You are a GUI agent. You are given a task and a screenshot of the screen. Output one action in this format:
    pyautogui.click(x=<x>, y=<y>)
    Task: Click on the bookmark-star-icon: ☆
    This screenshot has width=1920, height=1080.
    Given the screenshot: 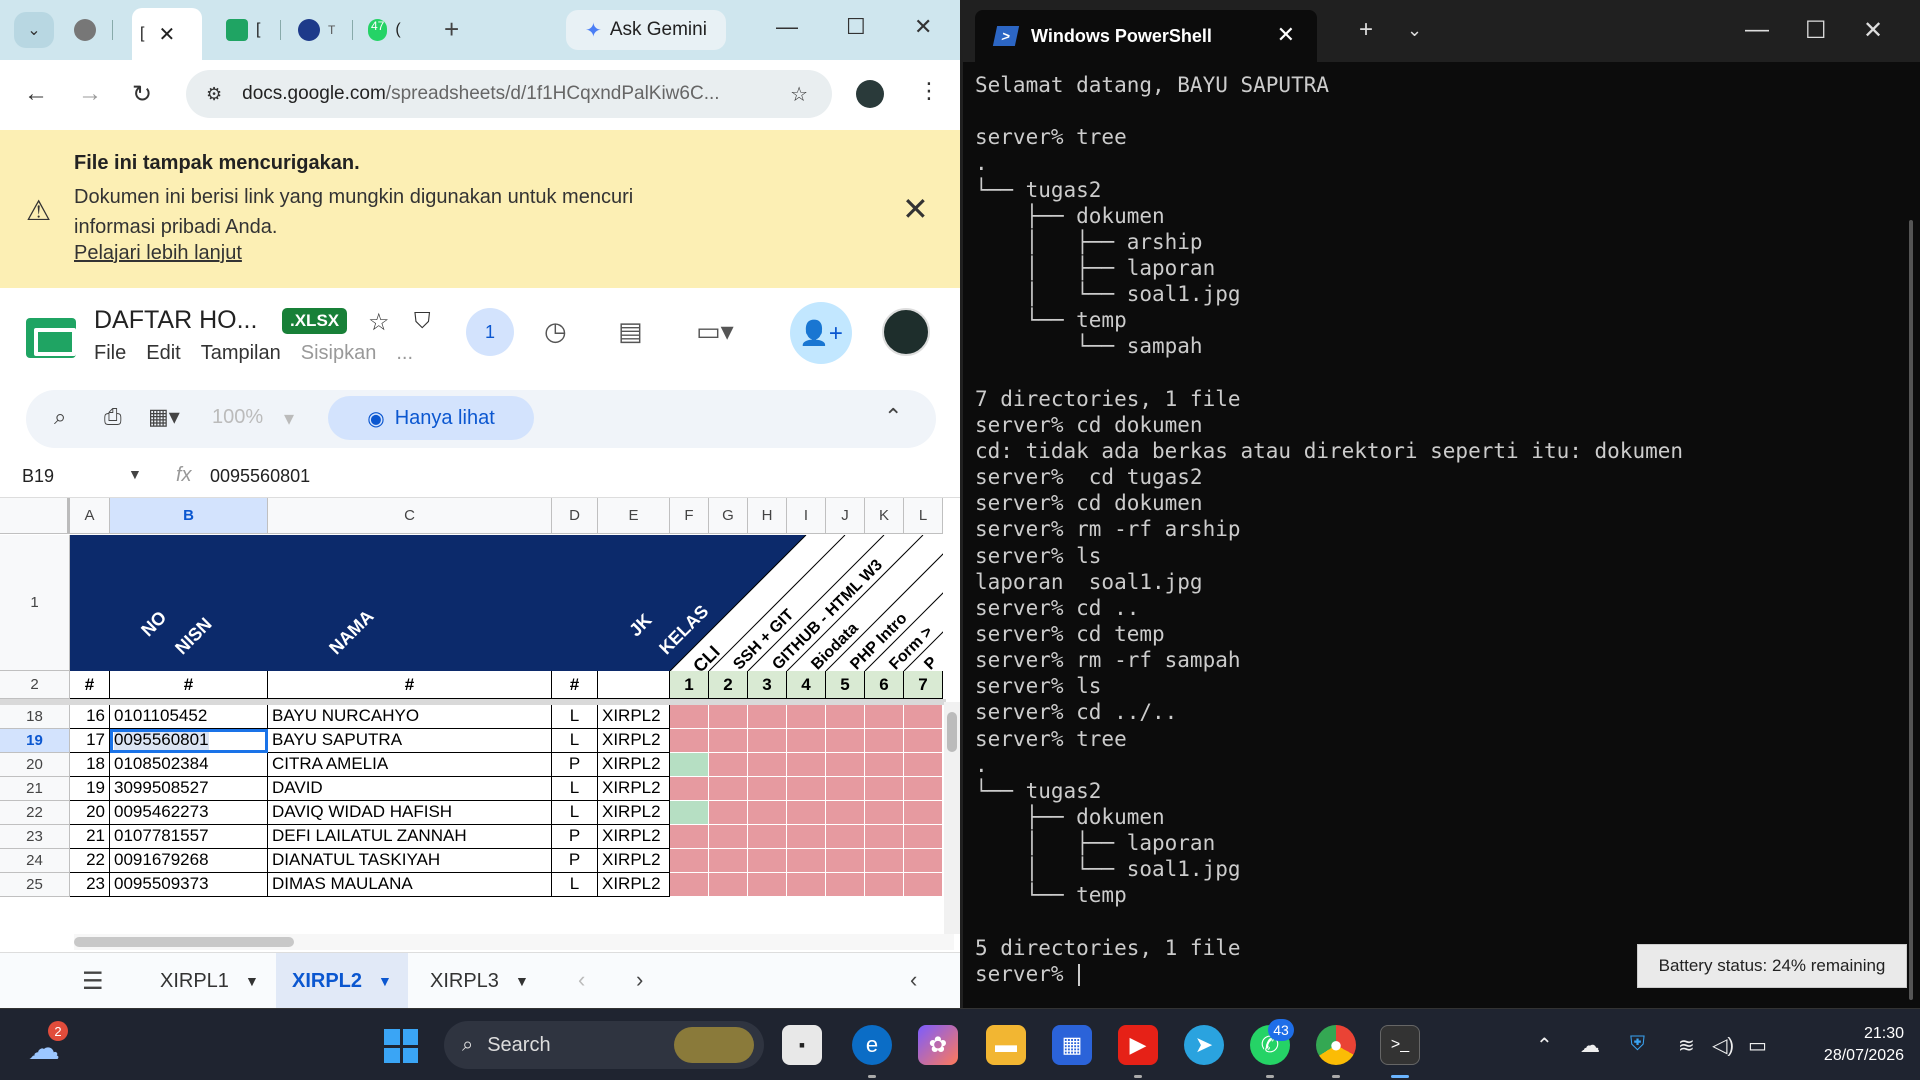 What is the action you would take?
    pyautogui.click(x=799, y=94)
    